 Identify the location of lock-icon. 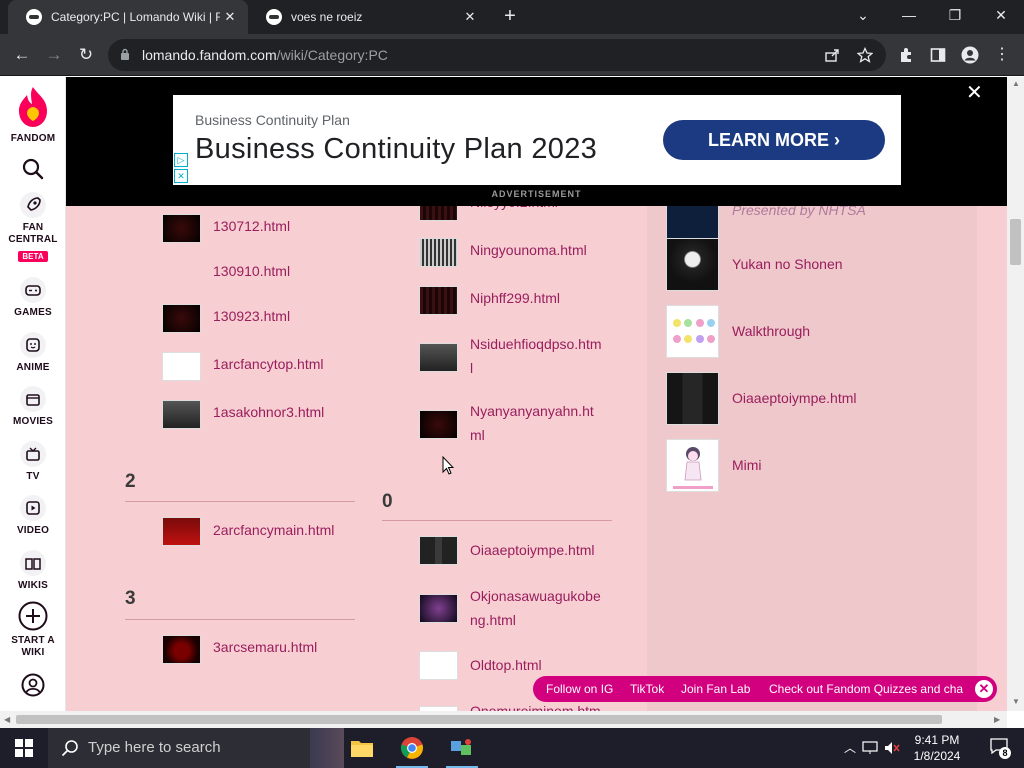
(125, 54).